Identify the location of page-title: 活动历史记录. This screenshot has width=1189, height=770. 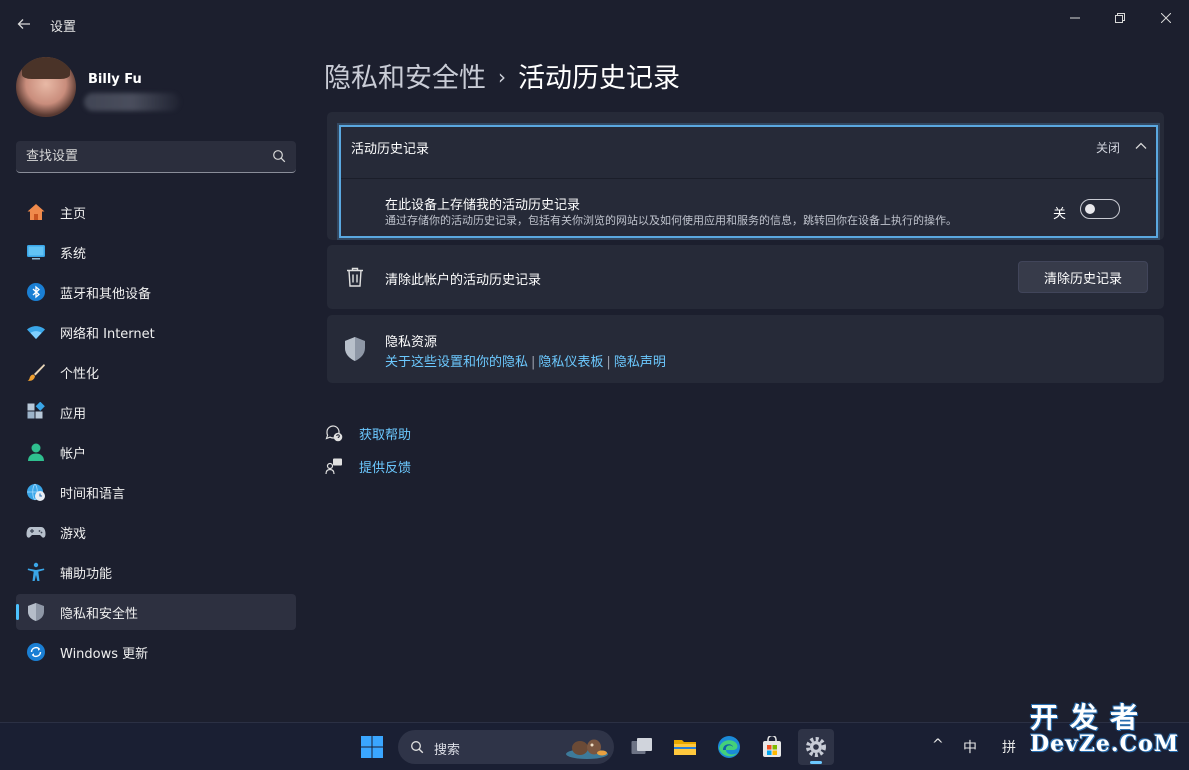
(599, 78).